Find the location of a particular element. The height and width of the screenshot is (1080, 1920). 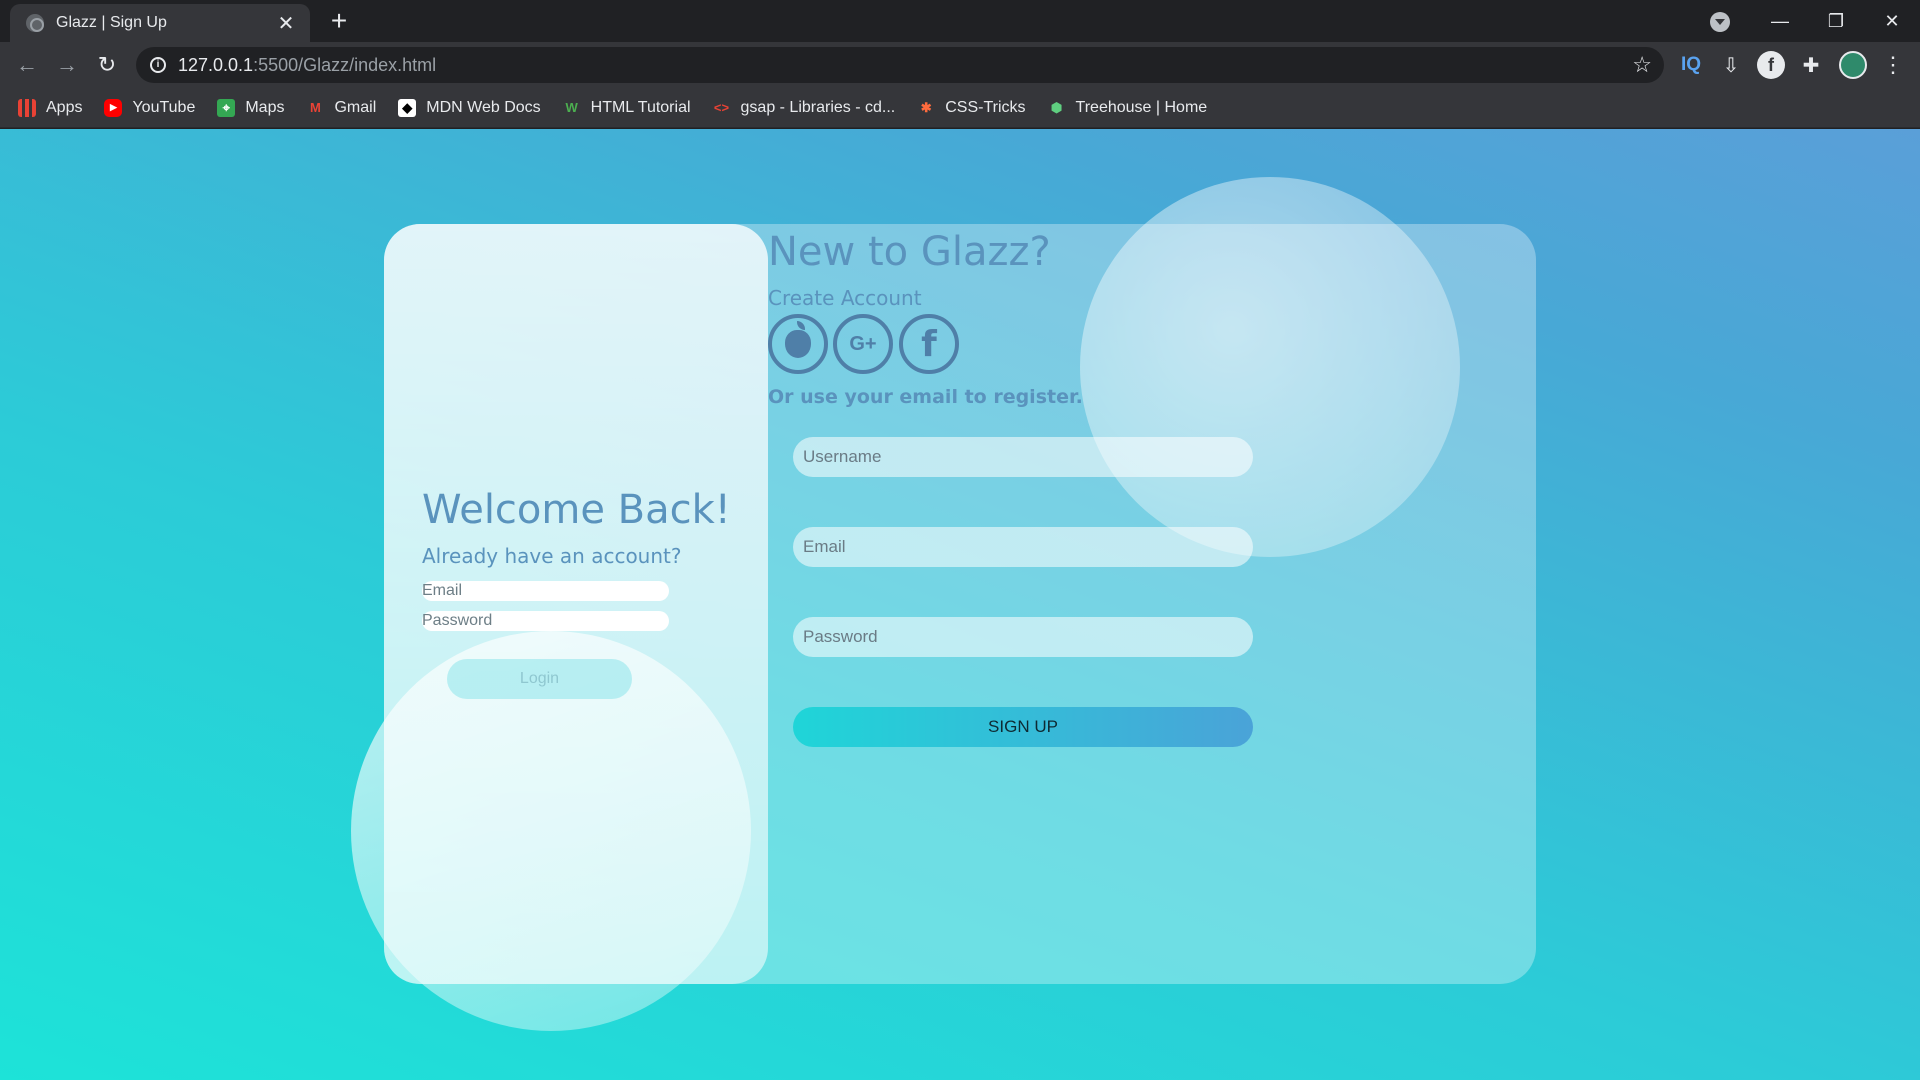

bookmark-treehouse: ⬢ Treehouse | Home is located at coordinates (1128, 107).